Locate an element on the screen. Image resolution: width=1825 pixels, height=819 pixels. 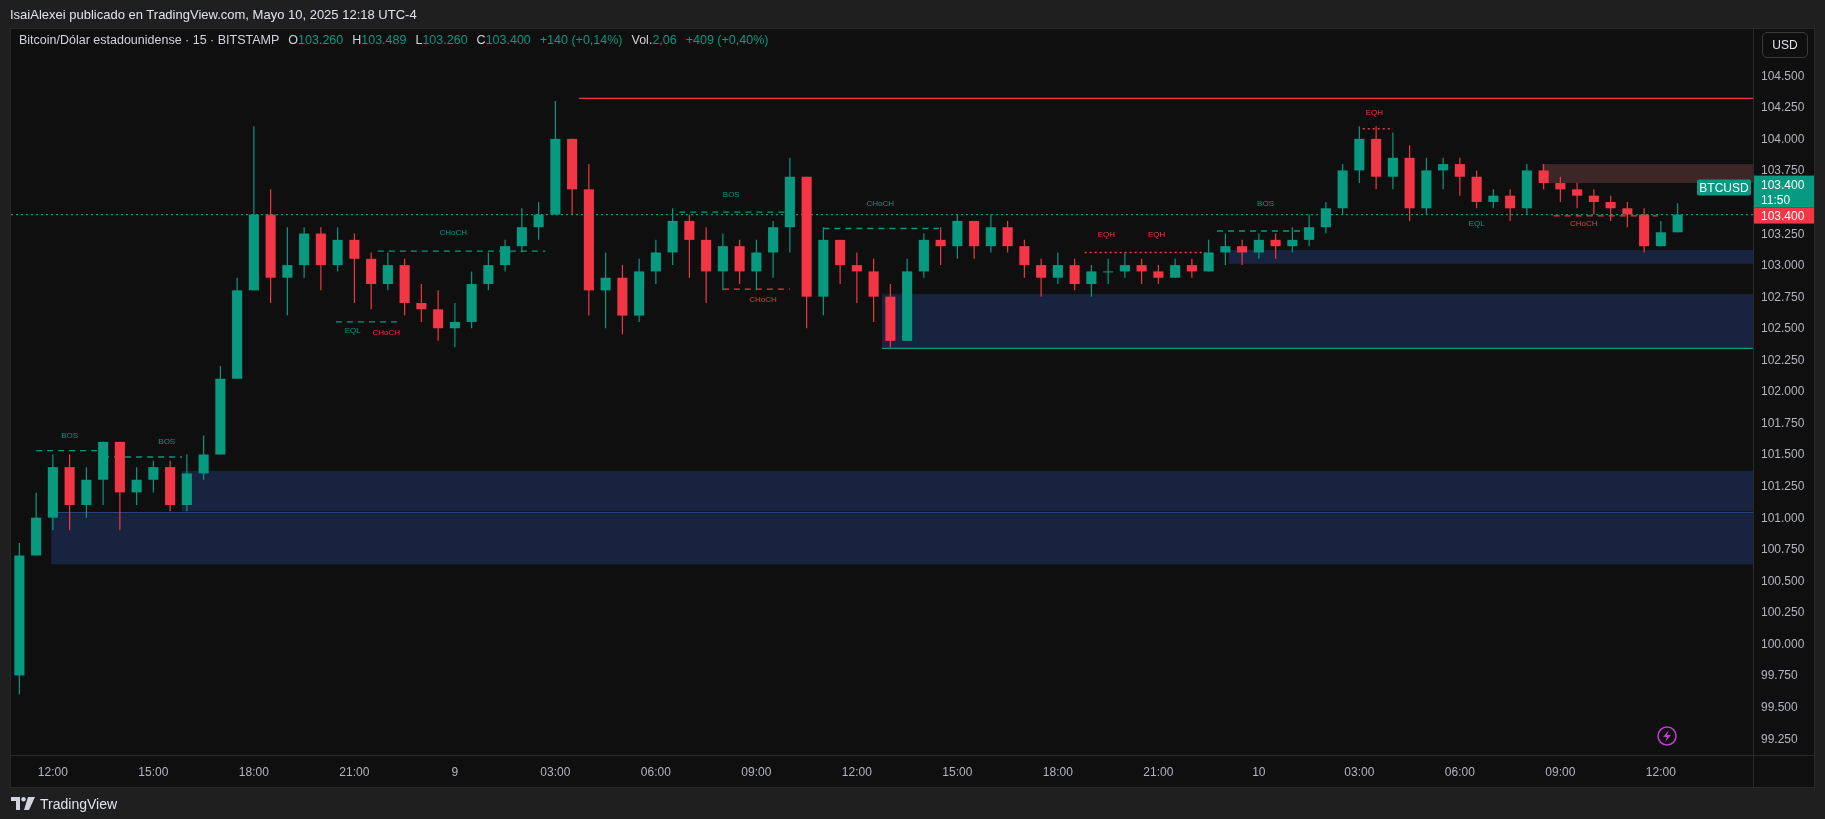
legend-change: +140 (+0,14%) is located at coordinates (581, 40).